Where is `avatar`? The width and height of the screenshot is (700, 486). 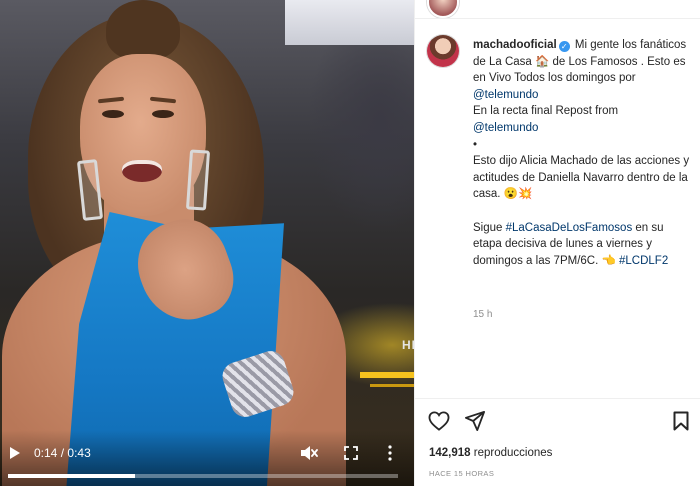 avatar is located at coordinates (443, 51).